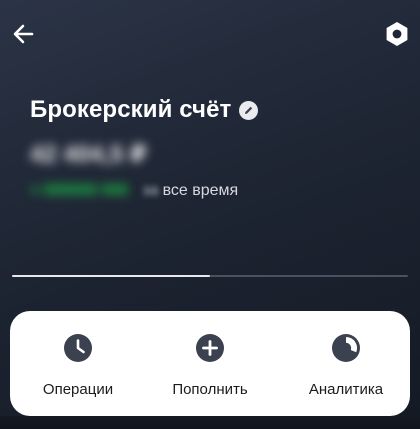  I want to click on action-analytics-button: Аналитика, so click(346, 363).